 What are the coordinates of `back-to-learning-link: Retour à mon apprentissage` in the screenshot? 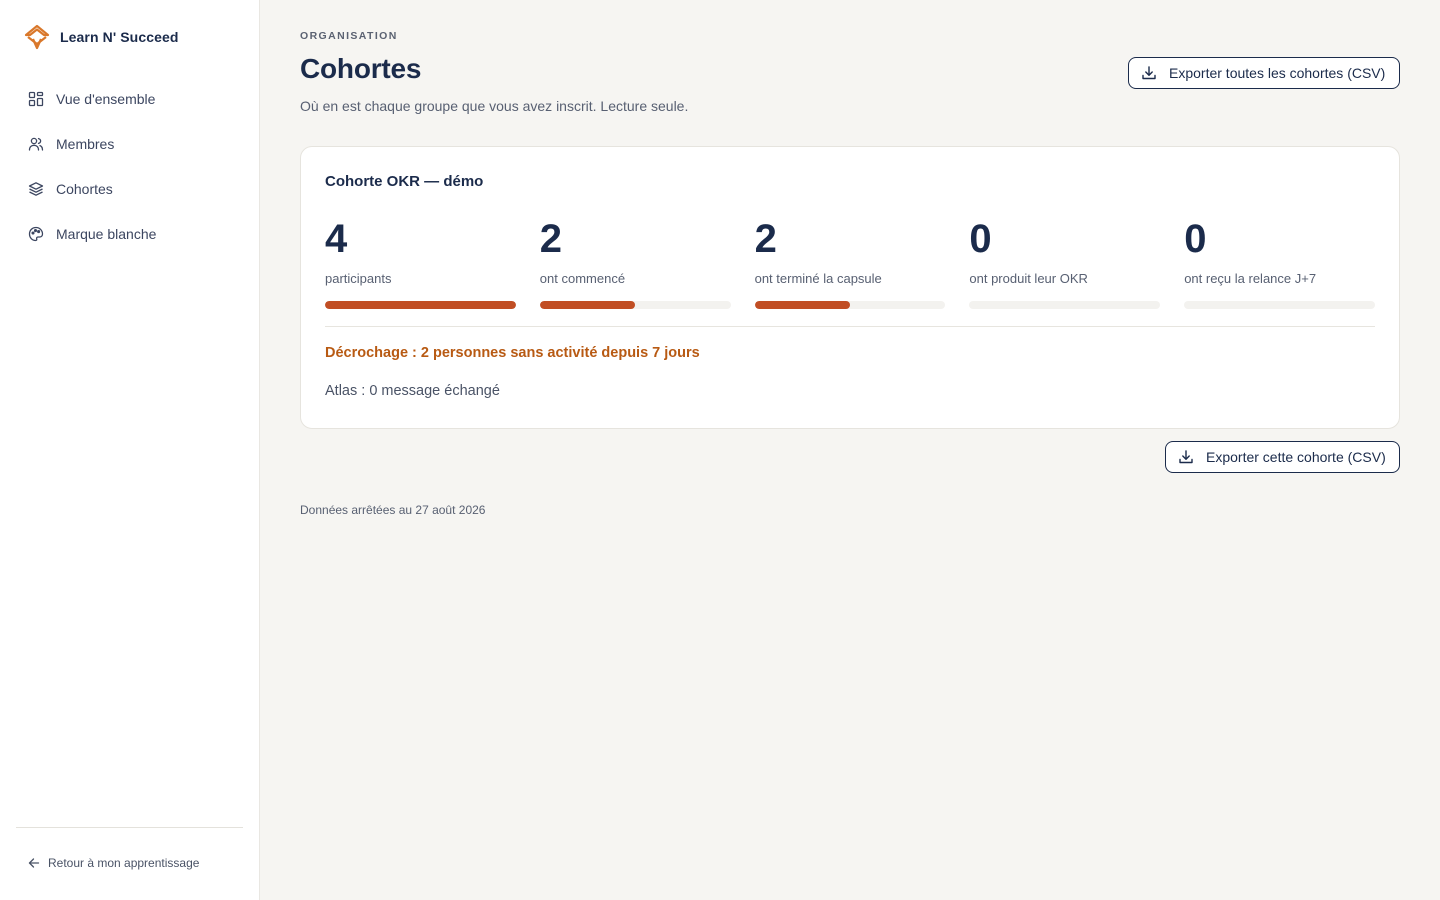 It's located at (113, 863).